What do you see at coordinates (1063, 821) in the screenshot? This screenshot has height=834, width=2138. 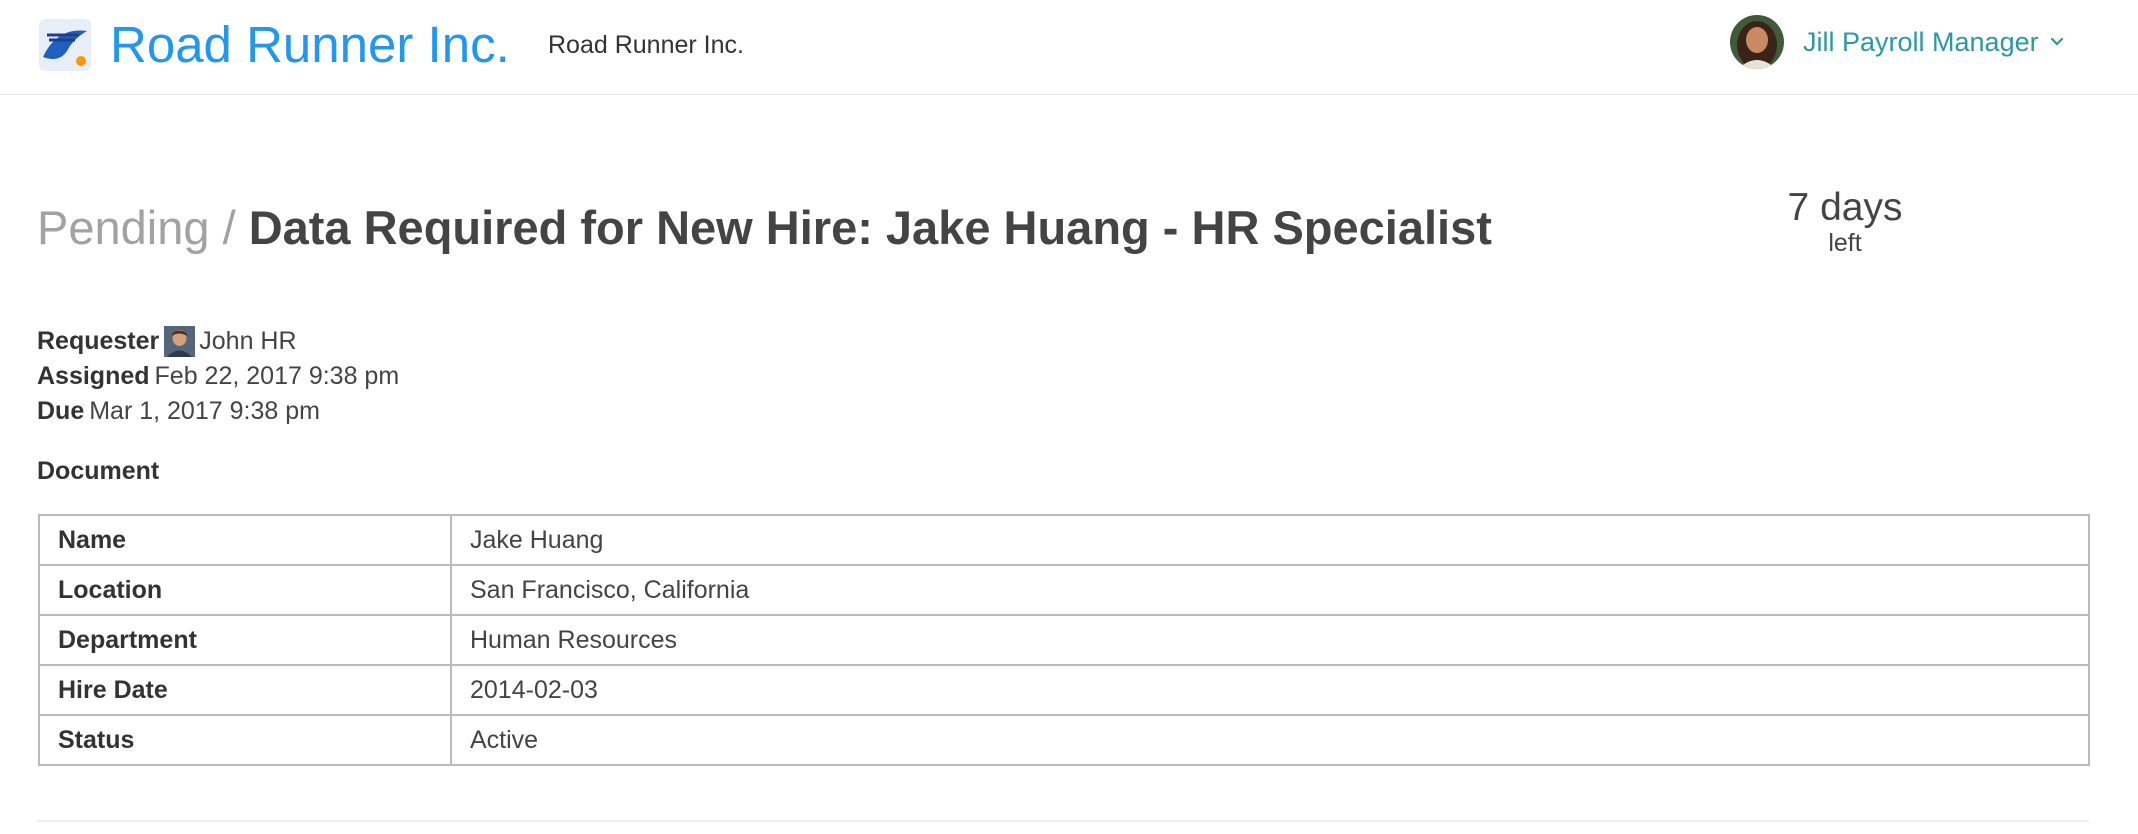 I see `divider` at bounding box center [1063, 821].